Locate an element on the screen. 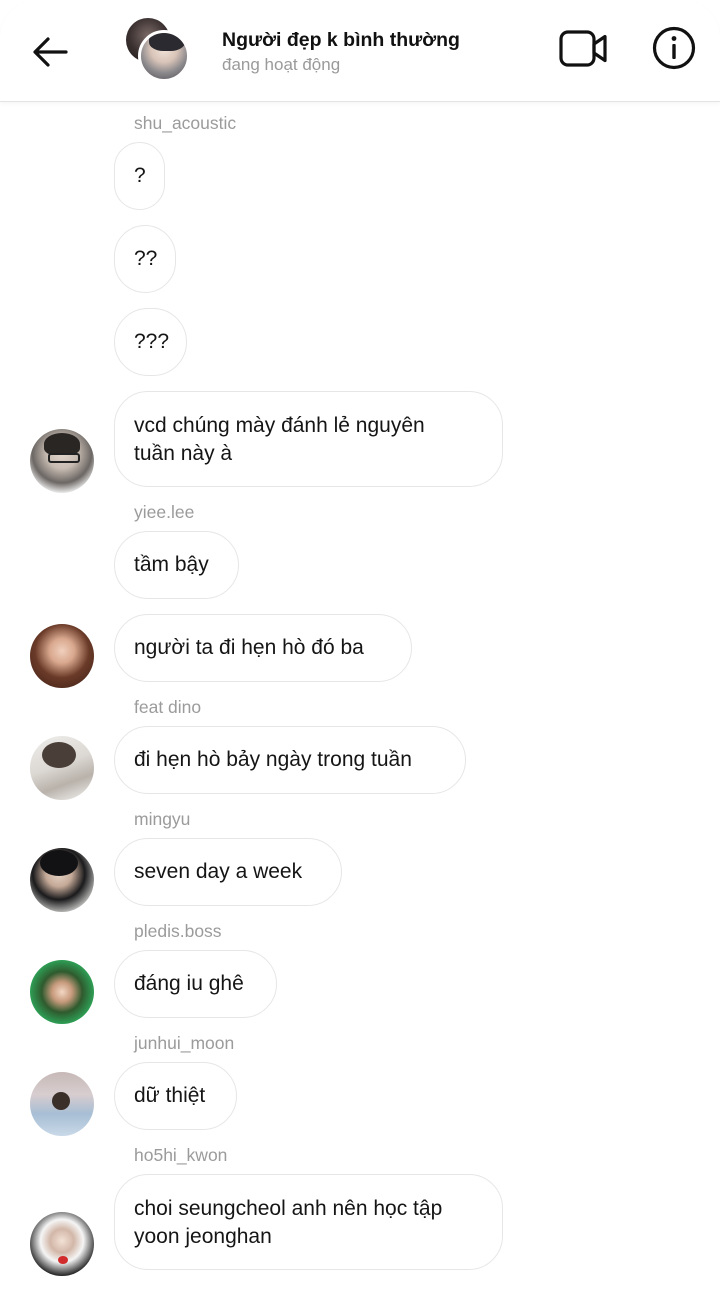  message-bubble: đáng iu ghê is located at coordinates (195, 984).